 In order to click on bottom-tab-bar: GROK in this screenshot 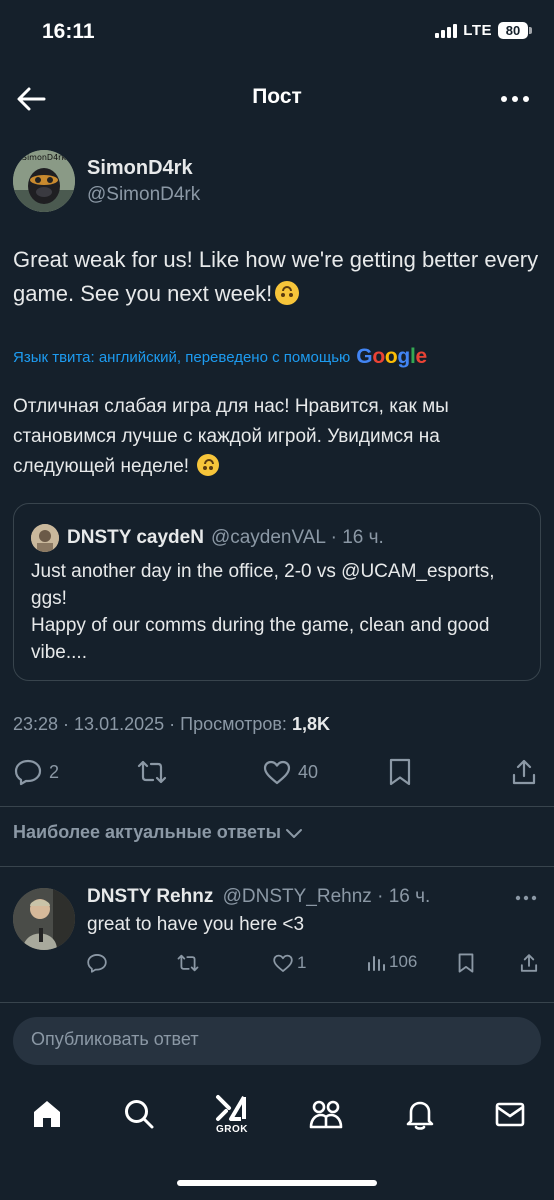, I will do `click(277, 1116)`.